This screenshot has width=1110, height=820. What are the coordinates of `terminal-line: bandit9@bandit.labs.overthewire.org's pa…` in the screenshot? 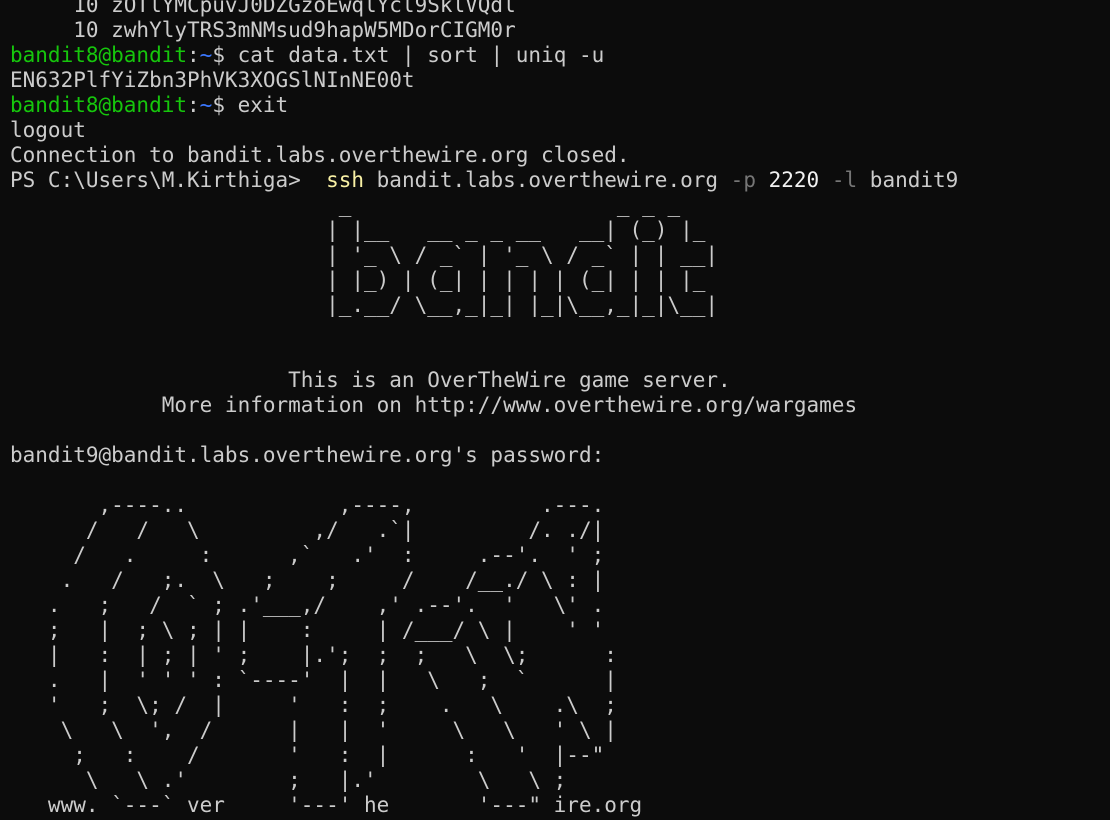 It's located at (307, 455).